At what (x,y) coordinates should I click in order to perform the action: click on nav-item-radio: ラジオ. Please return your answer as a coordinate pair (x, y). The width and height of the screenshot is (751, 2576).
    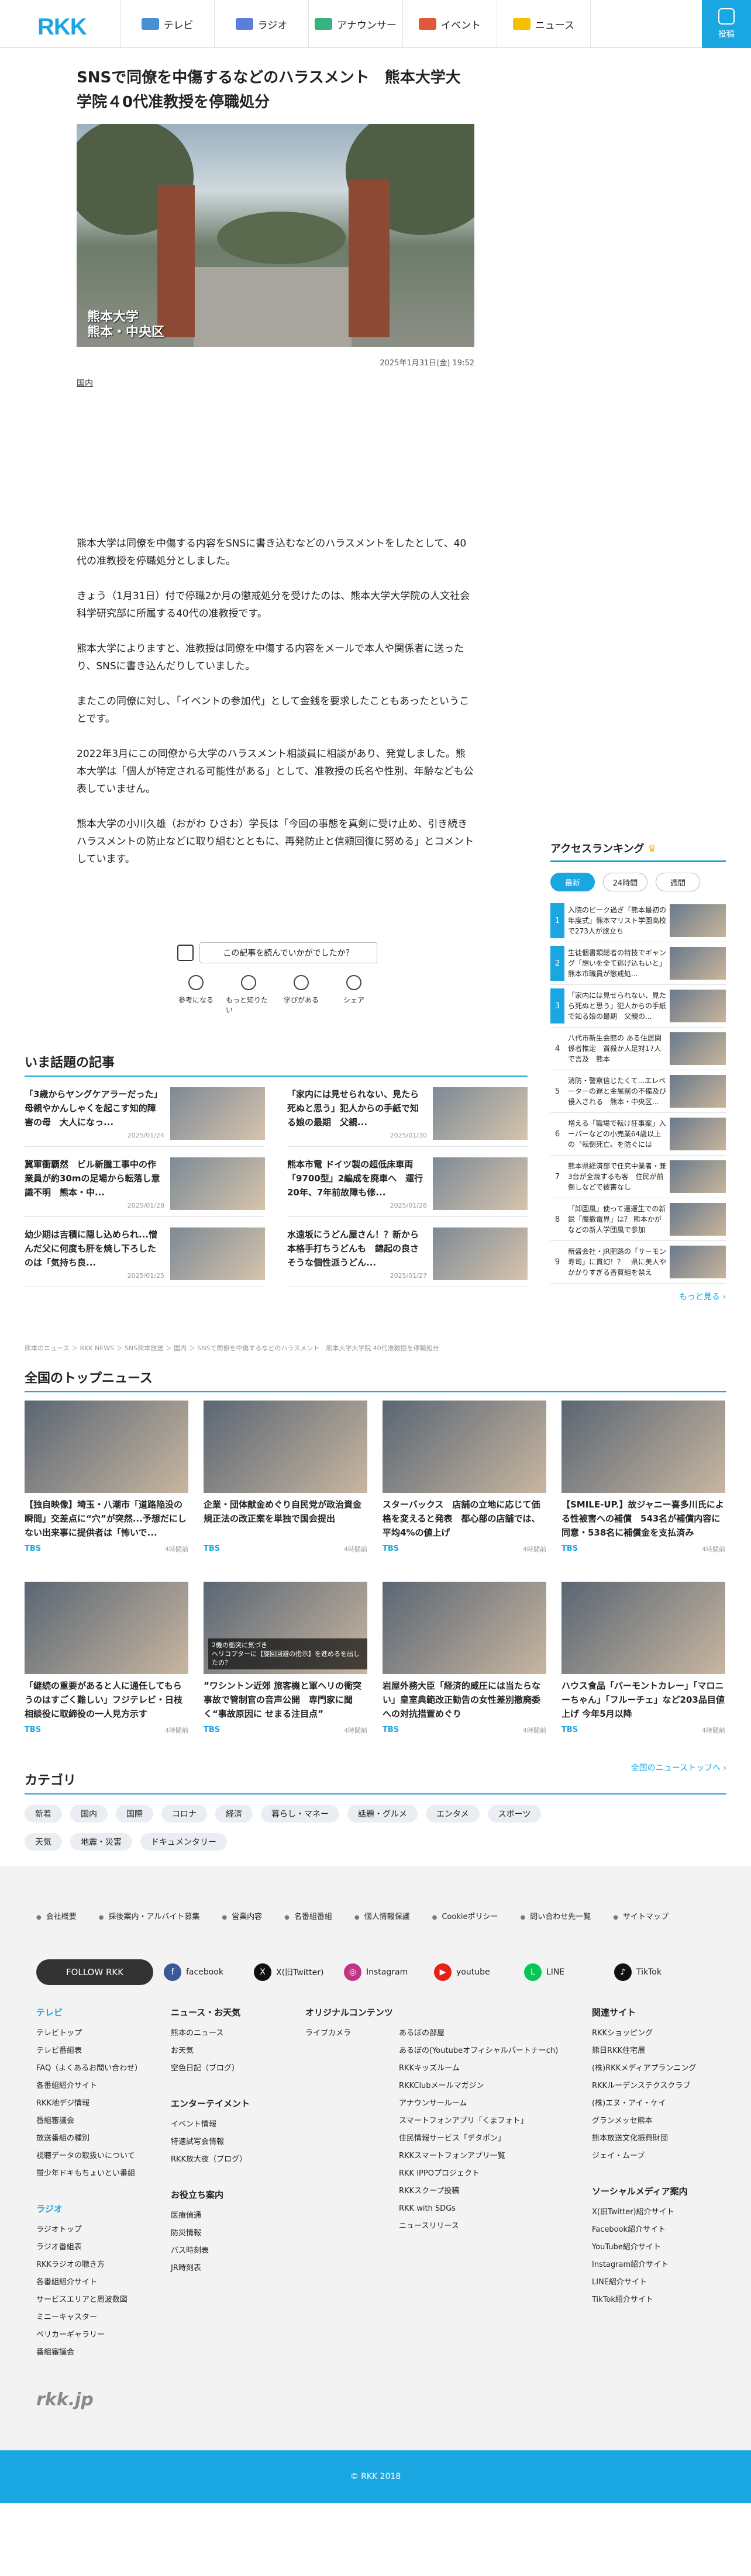
    Looking at the image, I should click on (261, 24).